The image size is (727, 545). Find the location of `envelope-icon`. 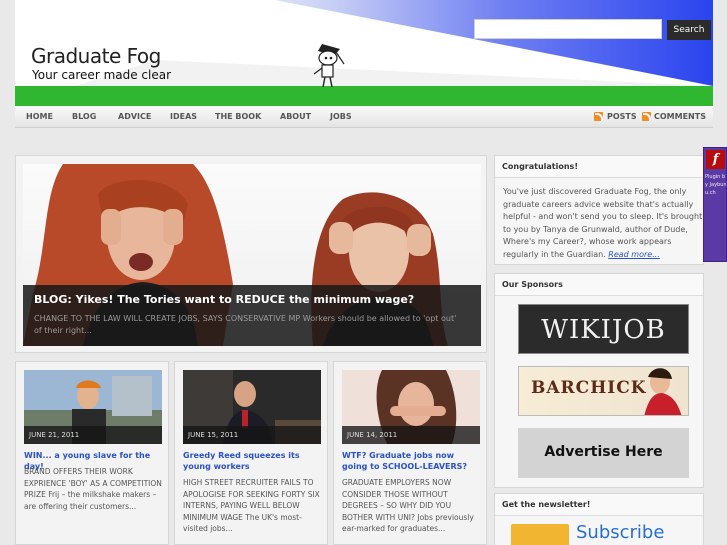

envelope-icon is located at coordinates (540, 534).